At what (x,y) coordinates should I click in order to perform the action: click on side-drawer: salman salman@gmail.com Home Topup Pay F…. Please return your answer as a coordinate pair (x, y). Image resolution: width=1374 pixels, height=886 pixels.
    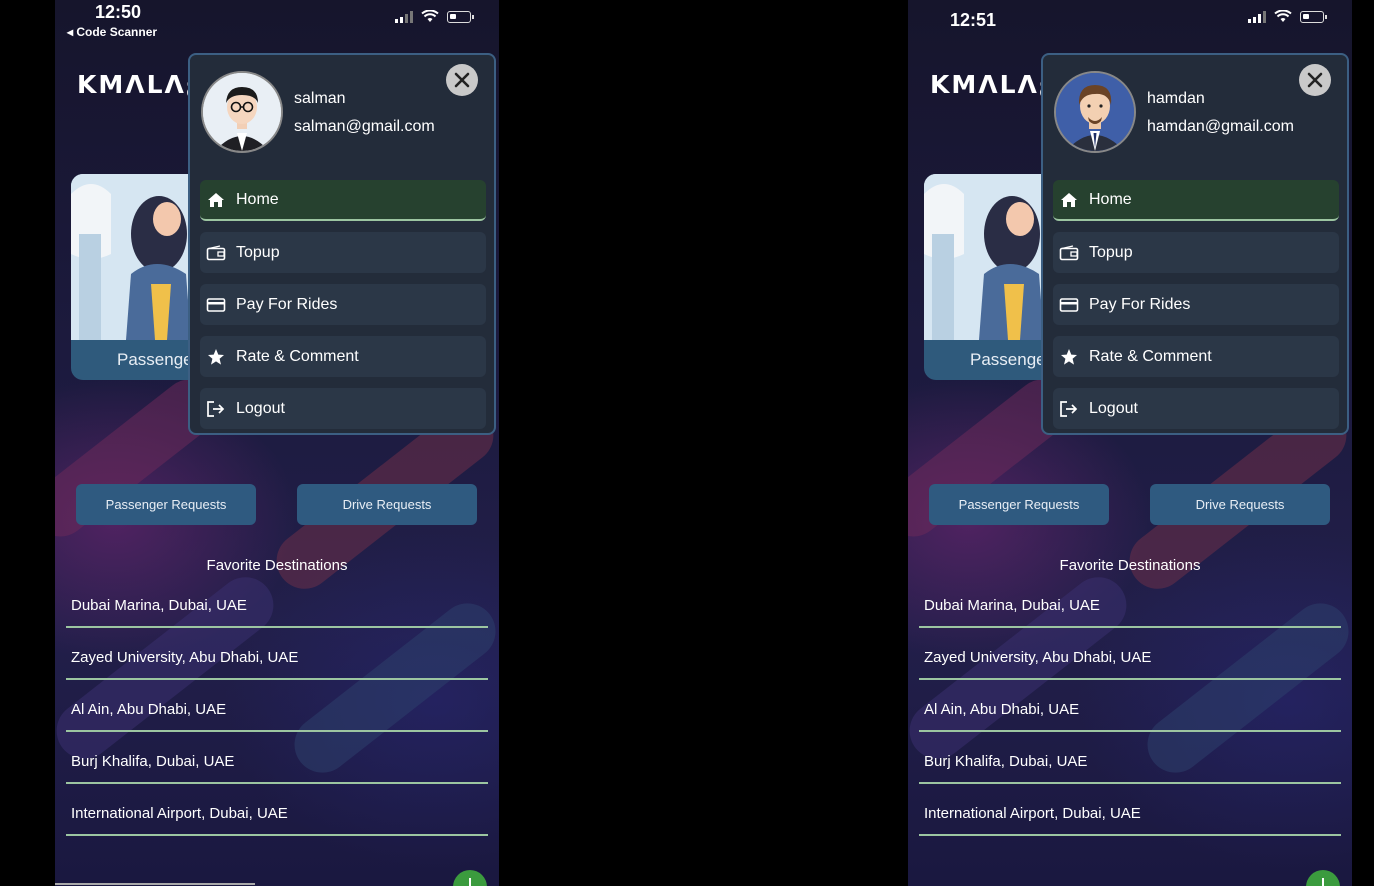
    Looking at the image, I should click on (342, 244).